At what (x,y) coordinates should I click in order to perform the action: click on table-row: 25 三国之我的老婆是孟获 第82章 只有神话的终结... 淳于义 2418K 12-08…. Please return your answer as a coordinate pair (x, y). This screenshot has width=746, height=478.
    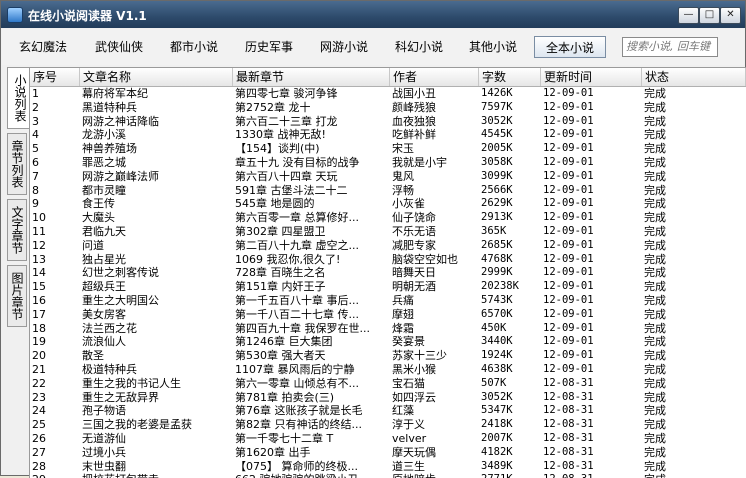
    Looking at the image, I should click on (388, 425).